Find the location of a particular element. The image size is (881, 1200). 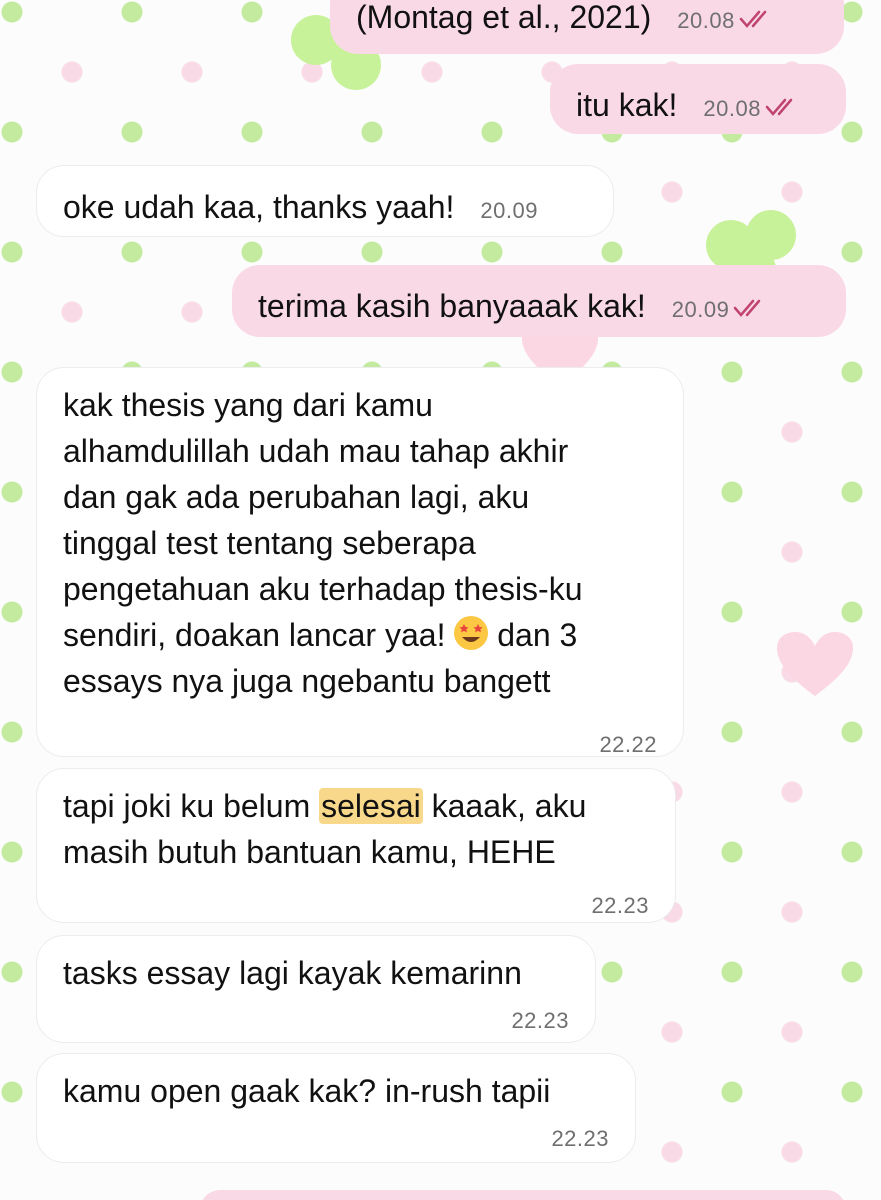

message-time: 22.22 is located at coordinates (628, 744).